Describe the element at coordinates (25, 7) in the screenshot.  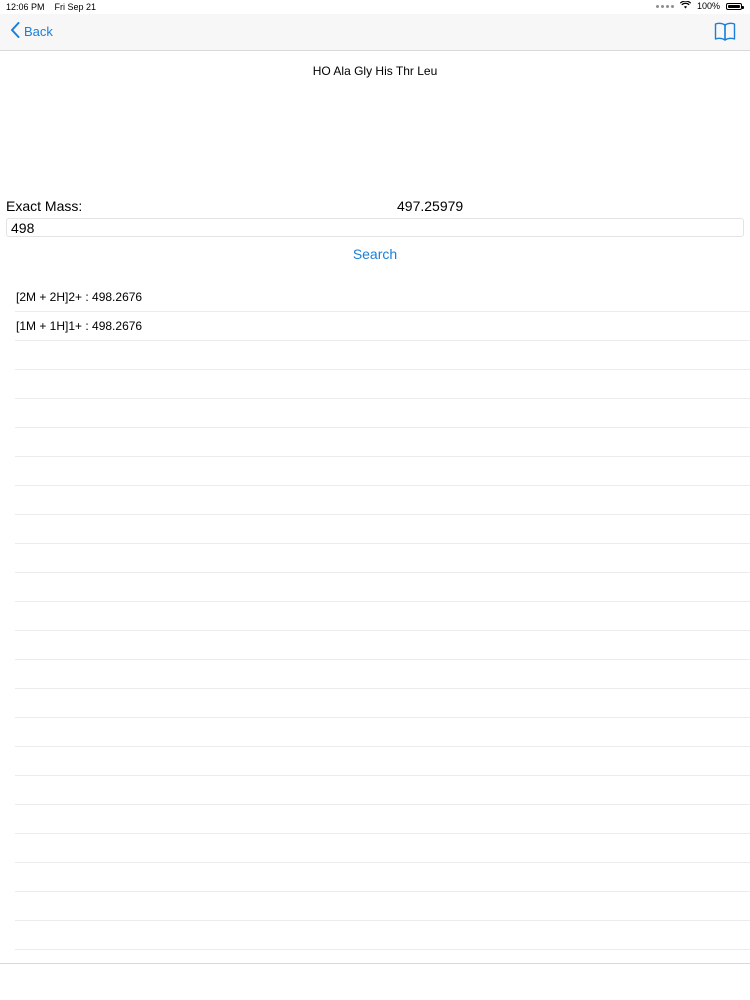
I see `status-time: 12:06 PM` at that location.